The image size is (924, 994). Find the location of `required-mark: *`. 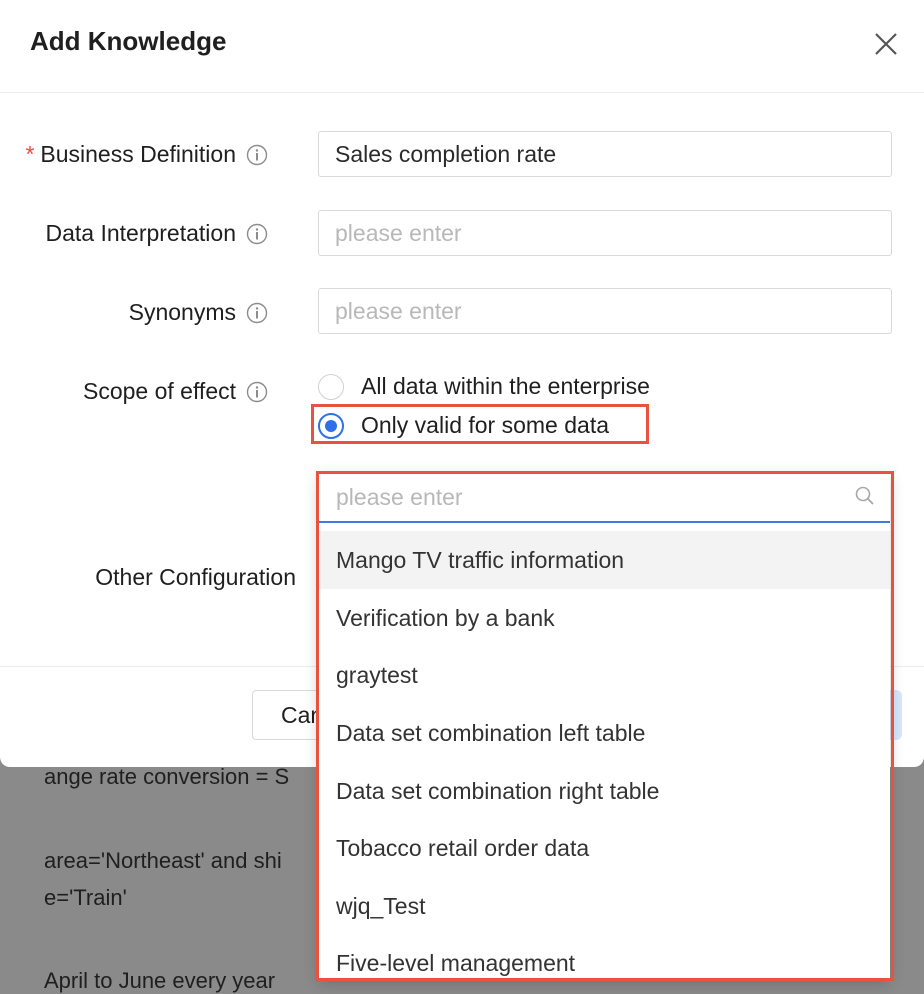

required-mark: * is located at coordinates (30, 154).